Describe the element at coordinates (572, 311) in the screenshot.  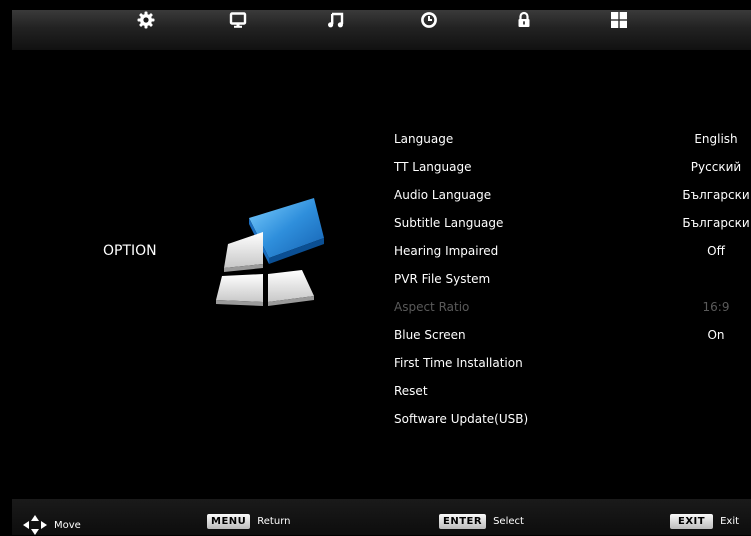
I see `menu-item-aspect-ratio: Aspect Ratio 16:9` at that location.